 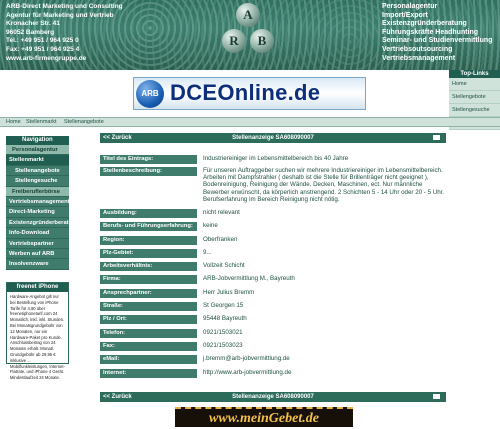 I want to click on company-line: Agentur für Marketing und Vertrieb, so click(x=60, y=15).